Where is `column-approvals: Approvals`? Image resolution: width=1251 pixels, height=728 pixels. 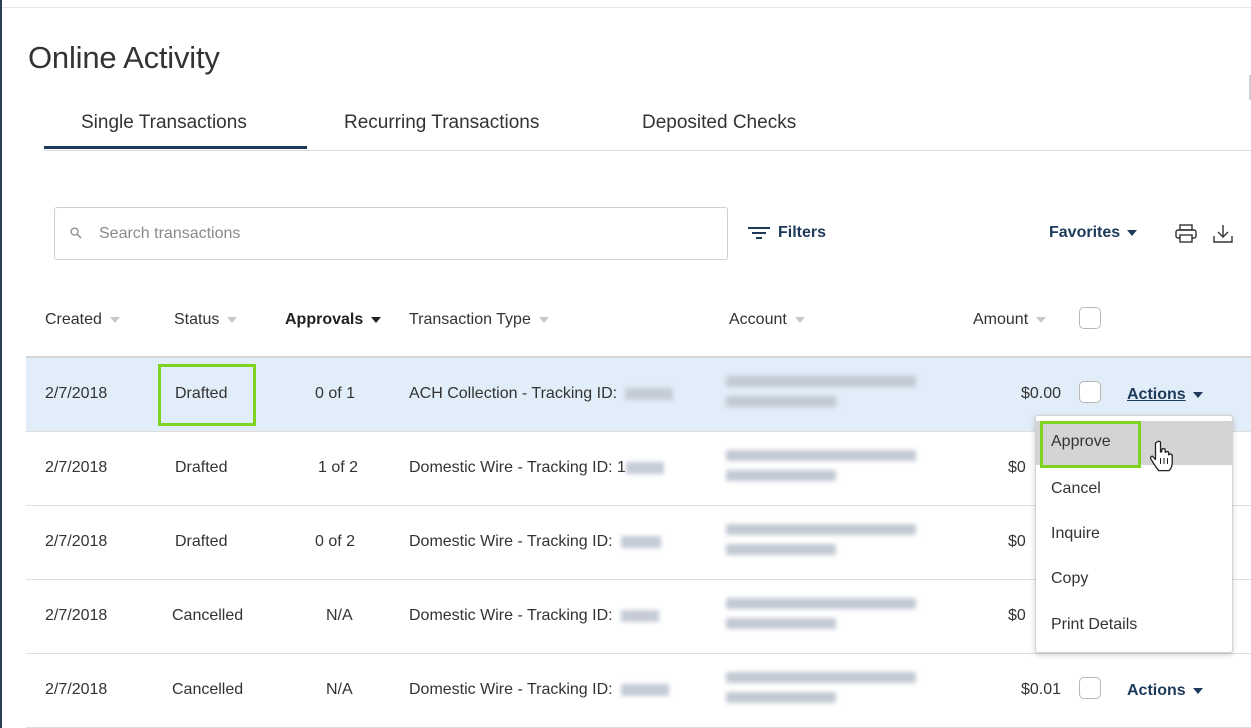 column-approvals: Approvals is located at coordinates (333, 320).